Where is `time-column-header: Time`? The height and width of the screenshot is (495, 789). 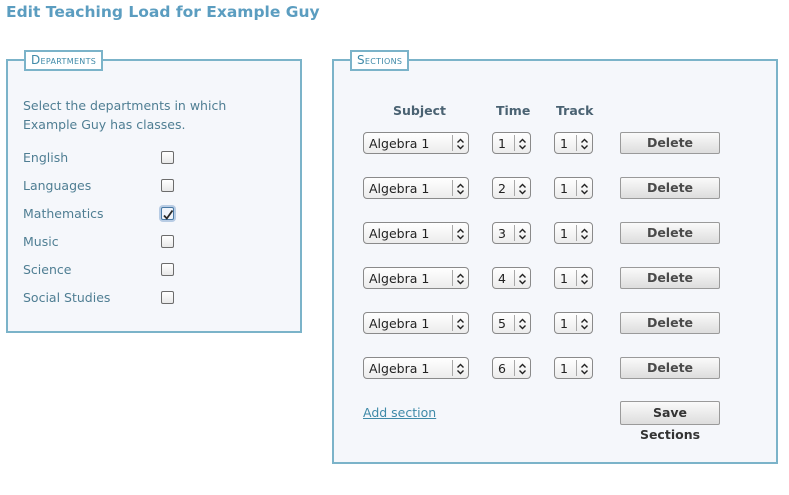 time-column-header: Time is located at coordinates (513, 110).